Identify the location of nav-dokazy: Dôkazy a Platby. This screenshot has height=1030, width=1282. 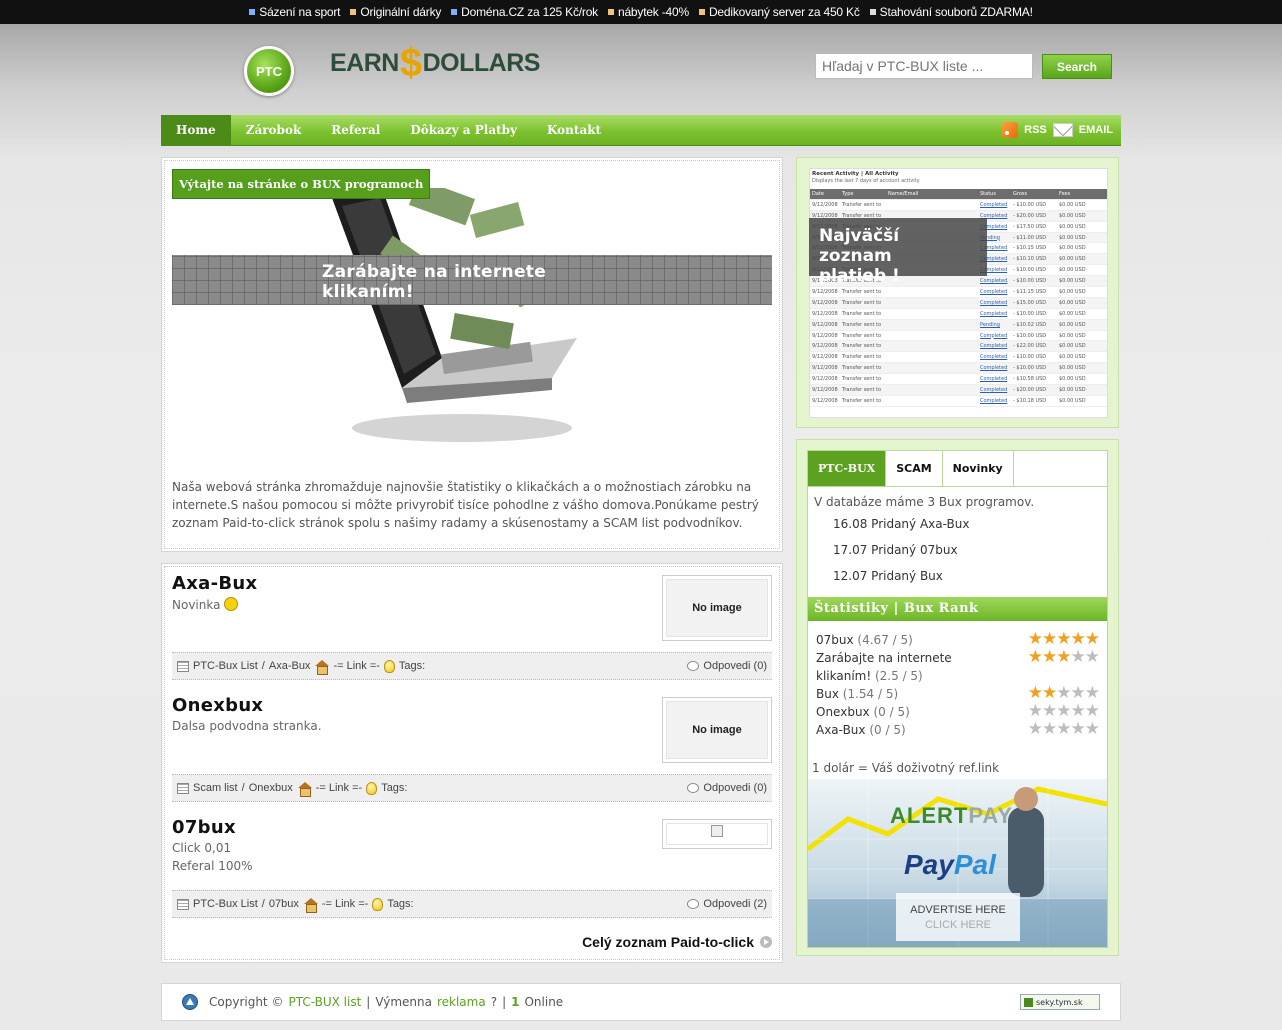
(463, 130).